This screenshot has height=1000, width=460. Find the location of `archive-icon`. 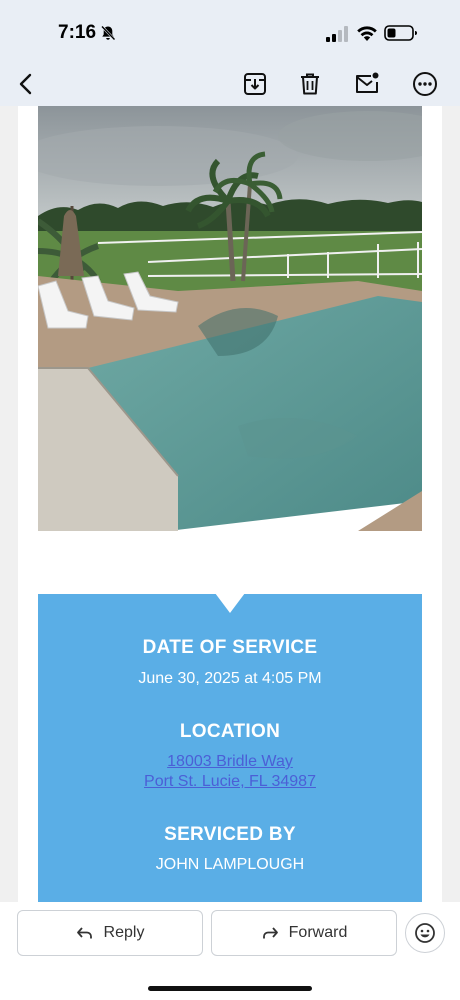

archive-icon is located at coordinates (255, 84).